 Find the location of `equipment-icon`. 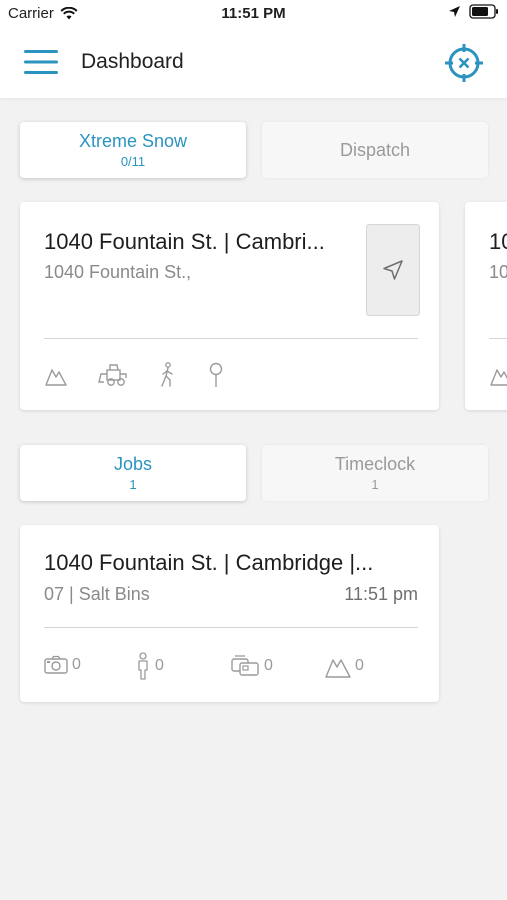

equipment-icon is located at coordinates (245, 665).